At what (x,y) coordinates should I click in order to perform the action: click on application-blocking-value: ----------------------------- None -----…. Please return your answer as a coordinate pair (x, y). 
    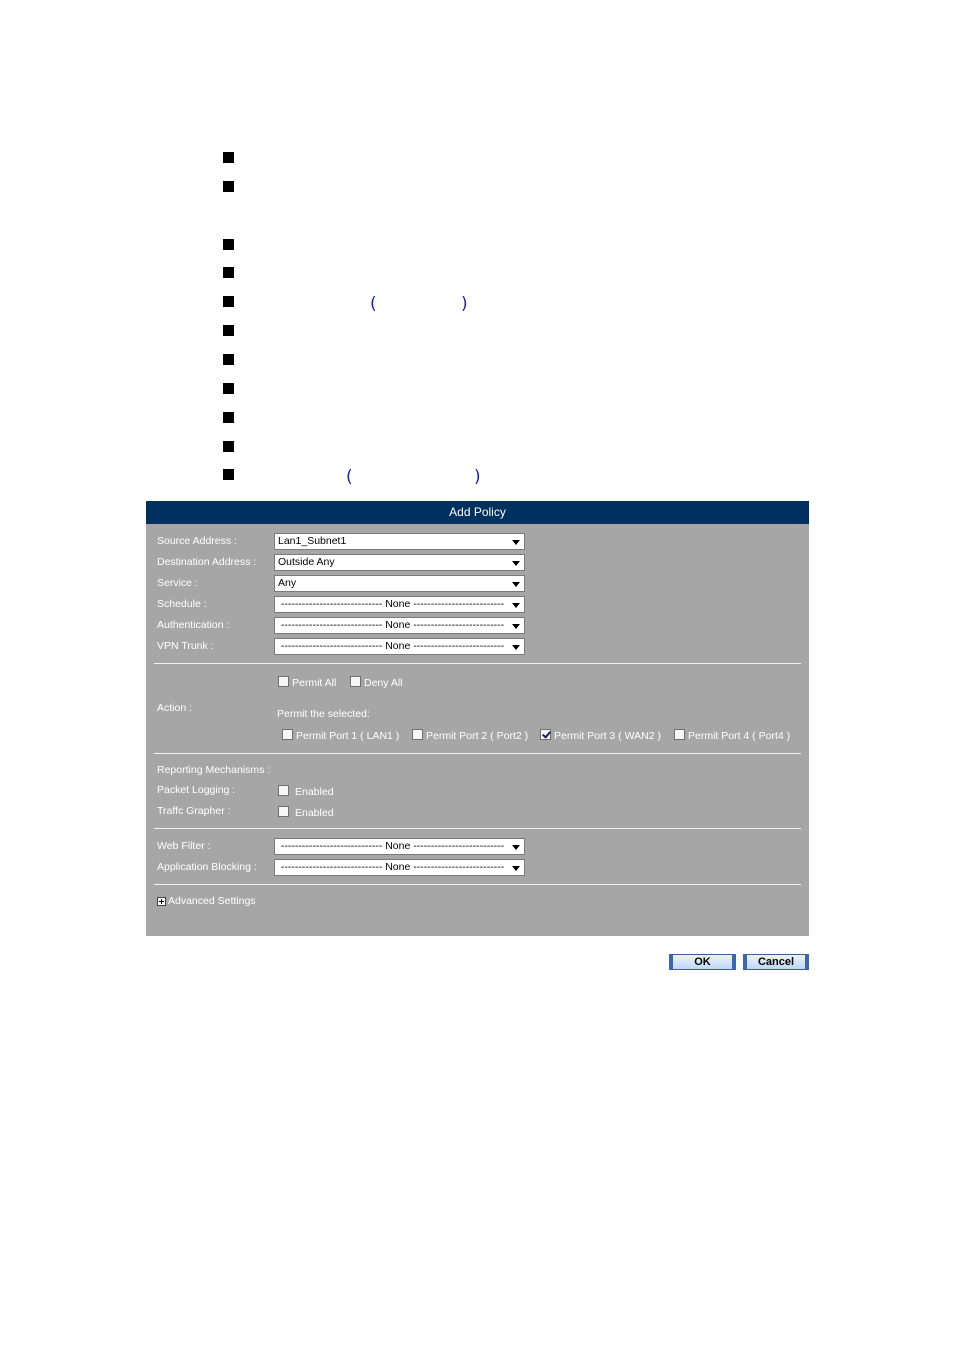
    Looking at the image, I should click on (392, 867).